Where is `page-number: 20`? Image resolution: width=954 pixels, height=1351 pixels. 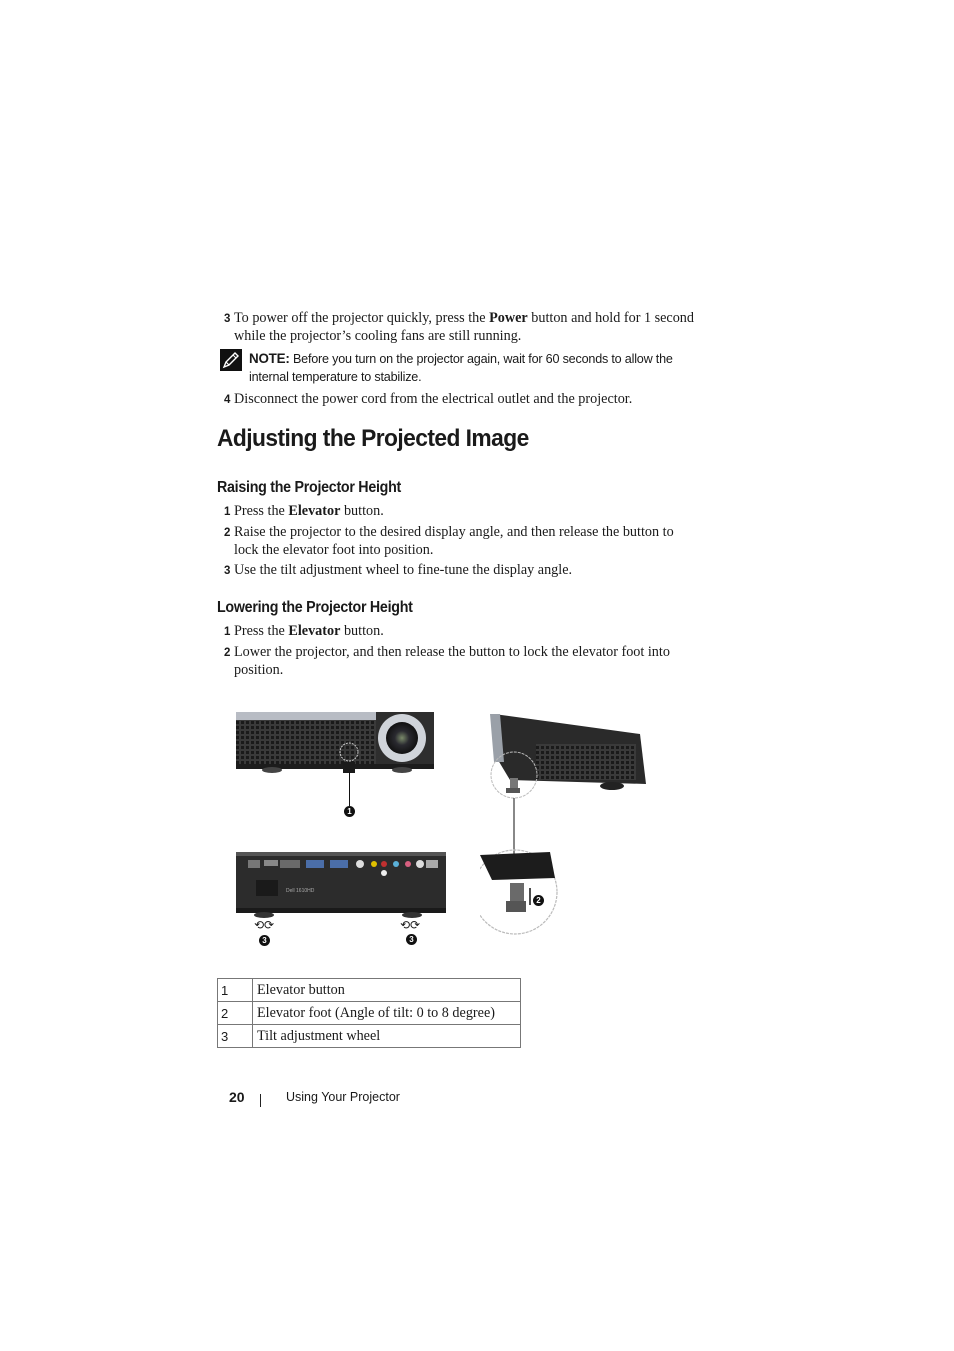 page-number: 20 is located at coordinates (237, 1097).